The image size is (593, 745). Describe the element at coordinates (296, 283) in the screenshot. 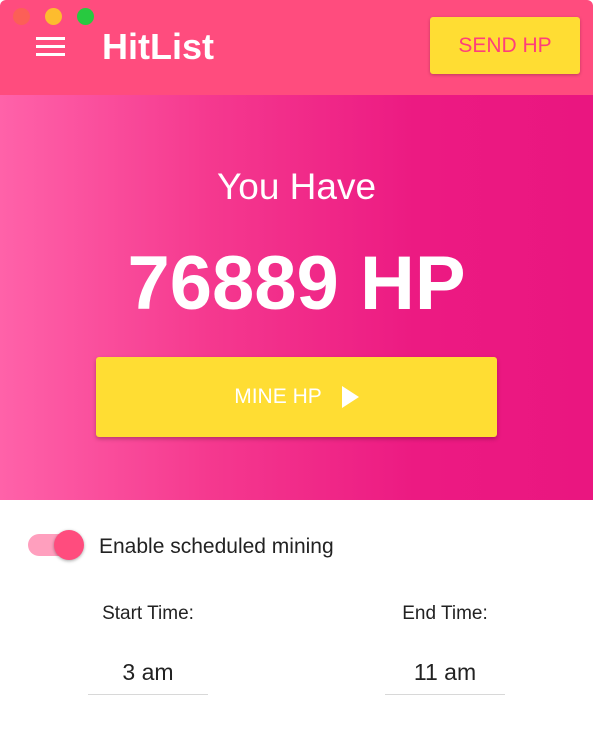

I see `balance-amount: 76889 HP` at that location.